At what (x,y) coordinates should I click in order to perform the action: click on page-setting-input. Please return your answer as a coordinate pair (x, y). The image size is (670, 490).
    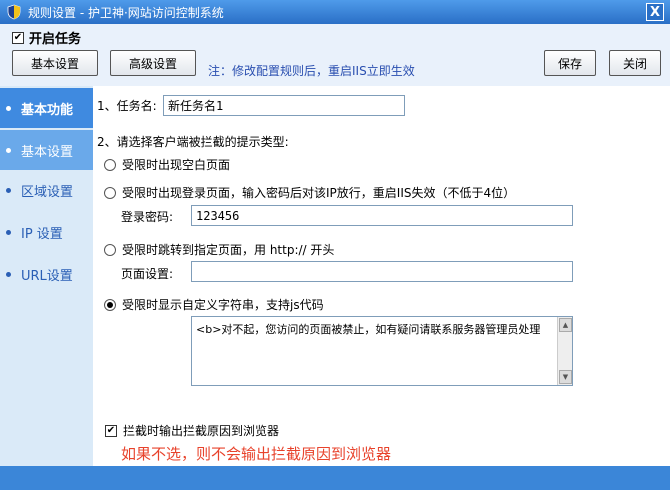
    Looking at the image, I should click on (382, 271).